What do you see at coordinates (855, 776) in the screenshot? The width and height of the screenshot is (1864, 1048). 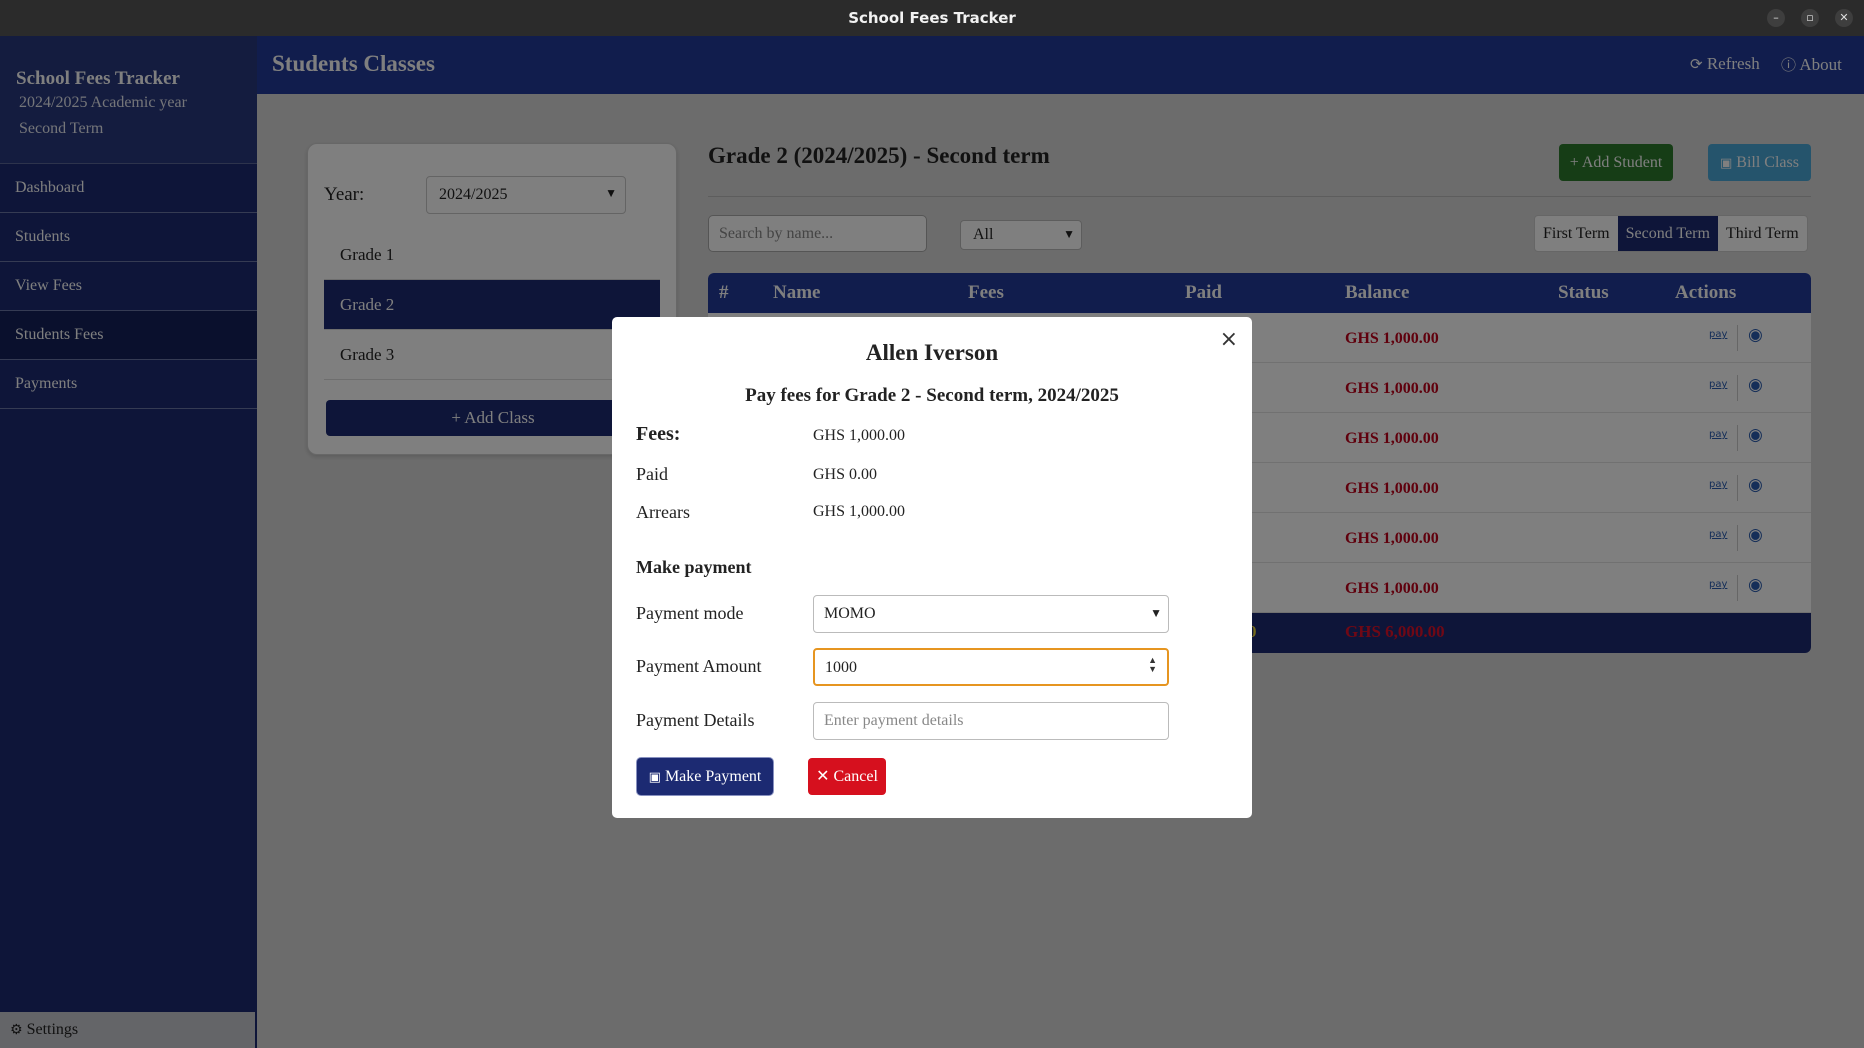 I see `cancel-label: Cancel` at bounding box center [855, 776].